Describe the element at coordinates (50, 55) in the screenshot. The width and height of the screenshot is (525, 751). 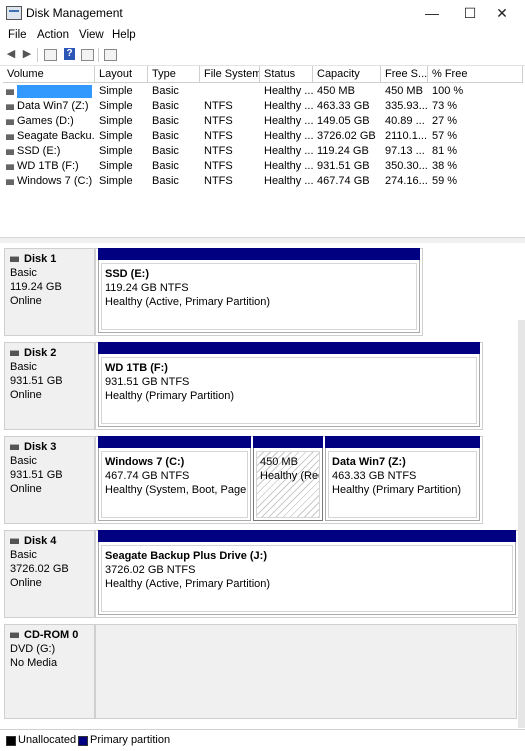
I see `console-tree-icon` at that location.